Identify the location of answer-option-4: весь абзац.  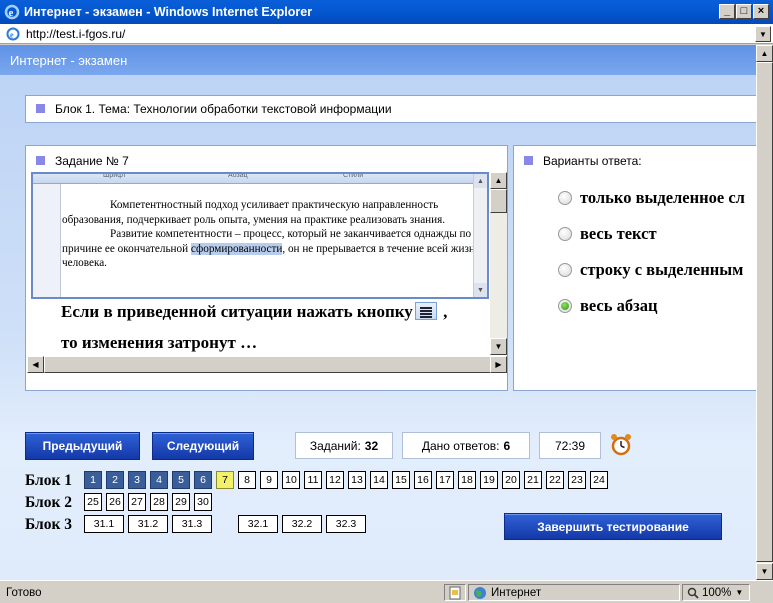
(608, 306).